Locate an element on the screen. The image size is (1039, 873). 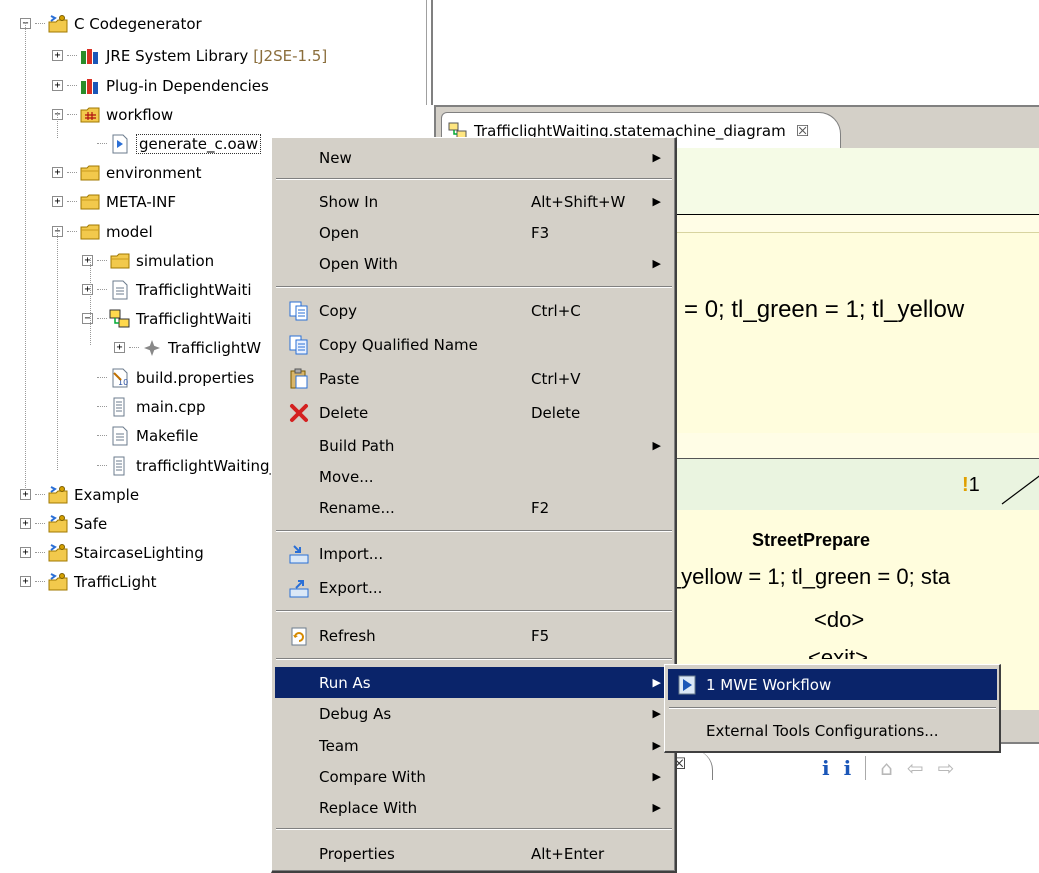
menu-item-label: Refresh is located at coordinates (347, 635).